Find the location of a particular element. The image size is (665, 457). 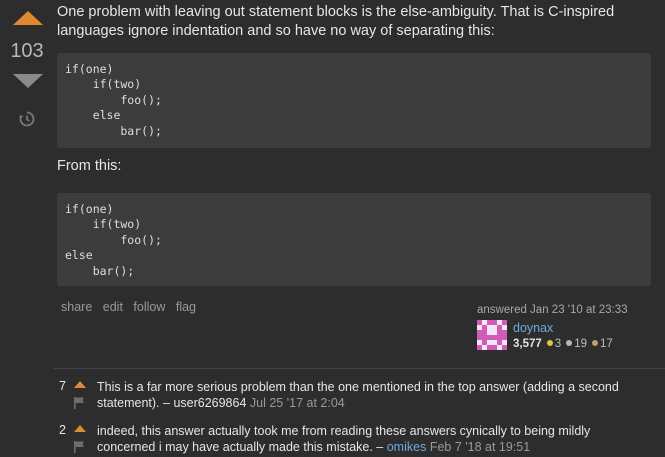

edit-link: edit is located at coordinates (113, 307).